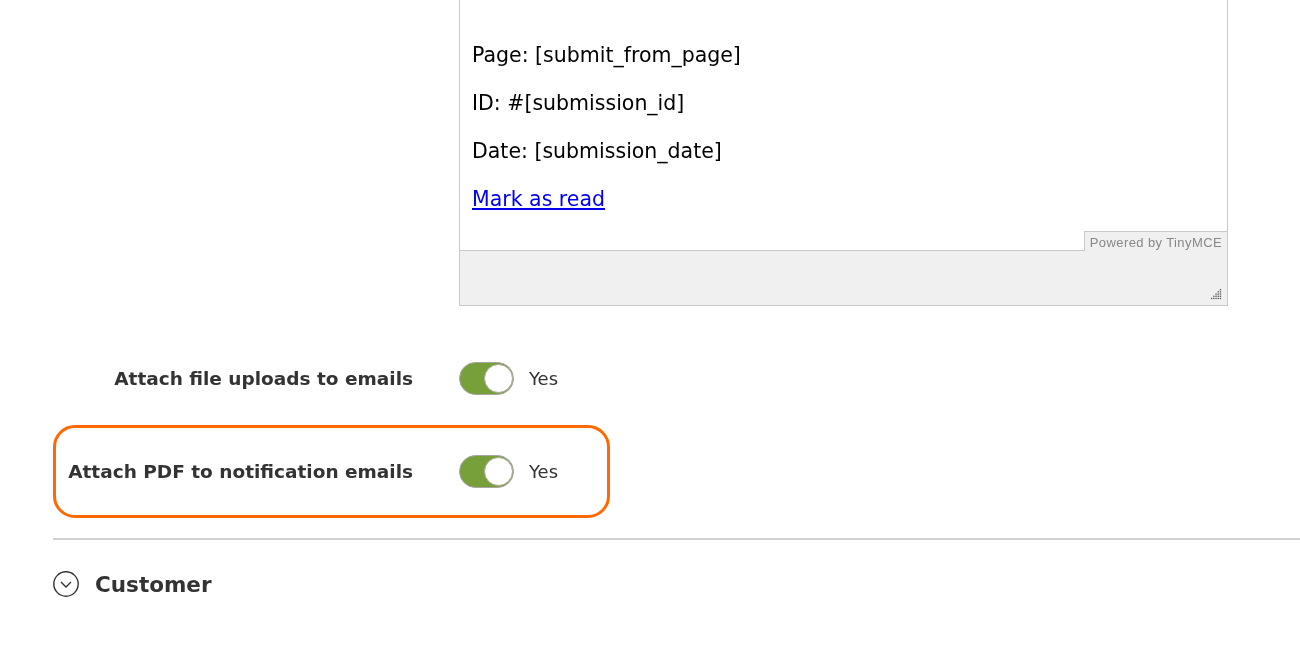 This screenshot has width=1300, height=660. What do you see at coordinates (1155, 241) in the screenshot?
I see `branding-label: Powered by TinyMCE` at bounding box center [1155, 241].